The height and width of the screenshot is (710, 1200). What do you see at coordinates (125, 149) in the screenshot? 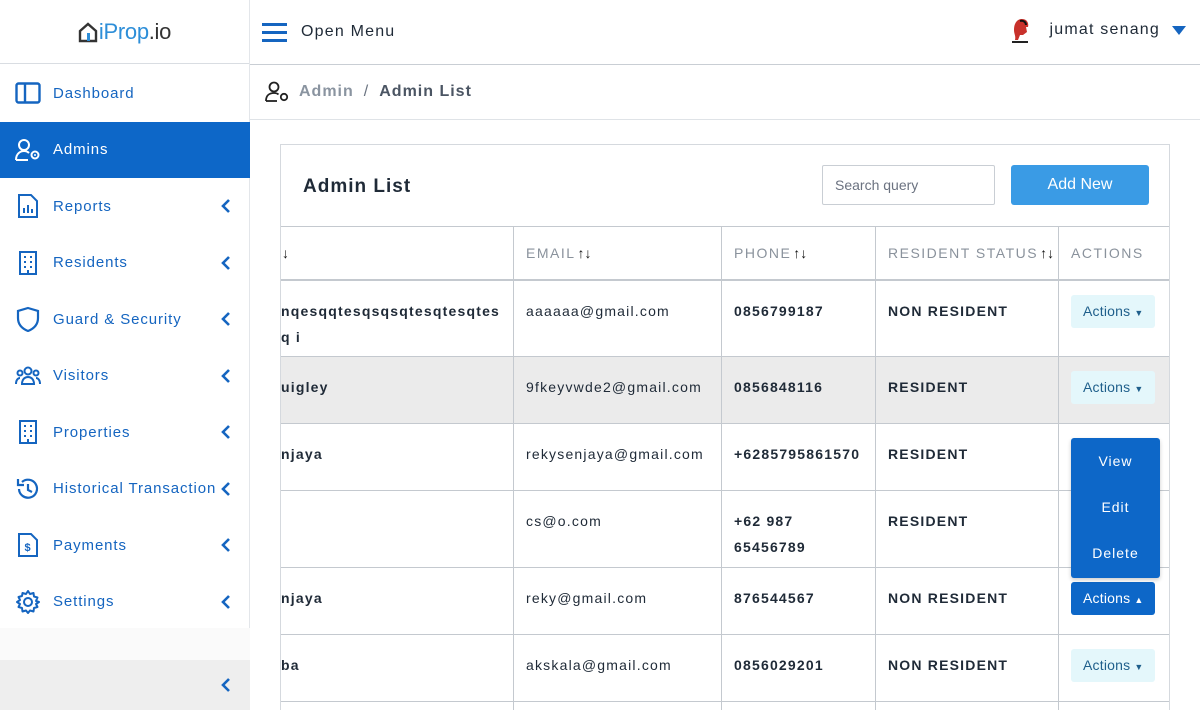
I see `sidebar-item-admins: Admins` at bounding box center [125, 149].